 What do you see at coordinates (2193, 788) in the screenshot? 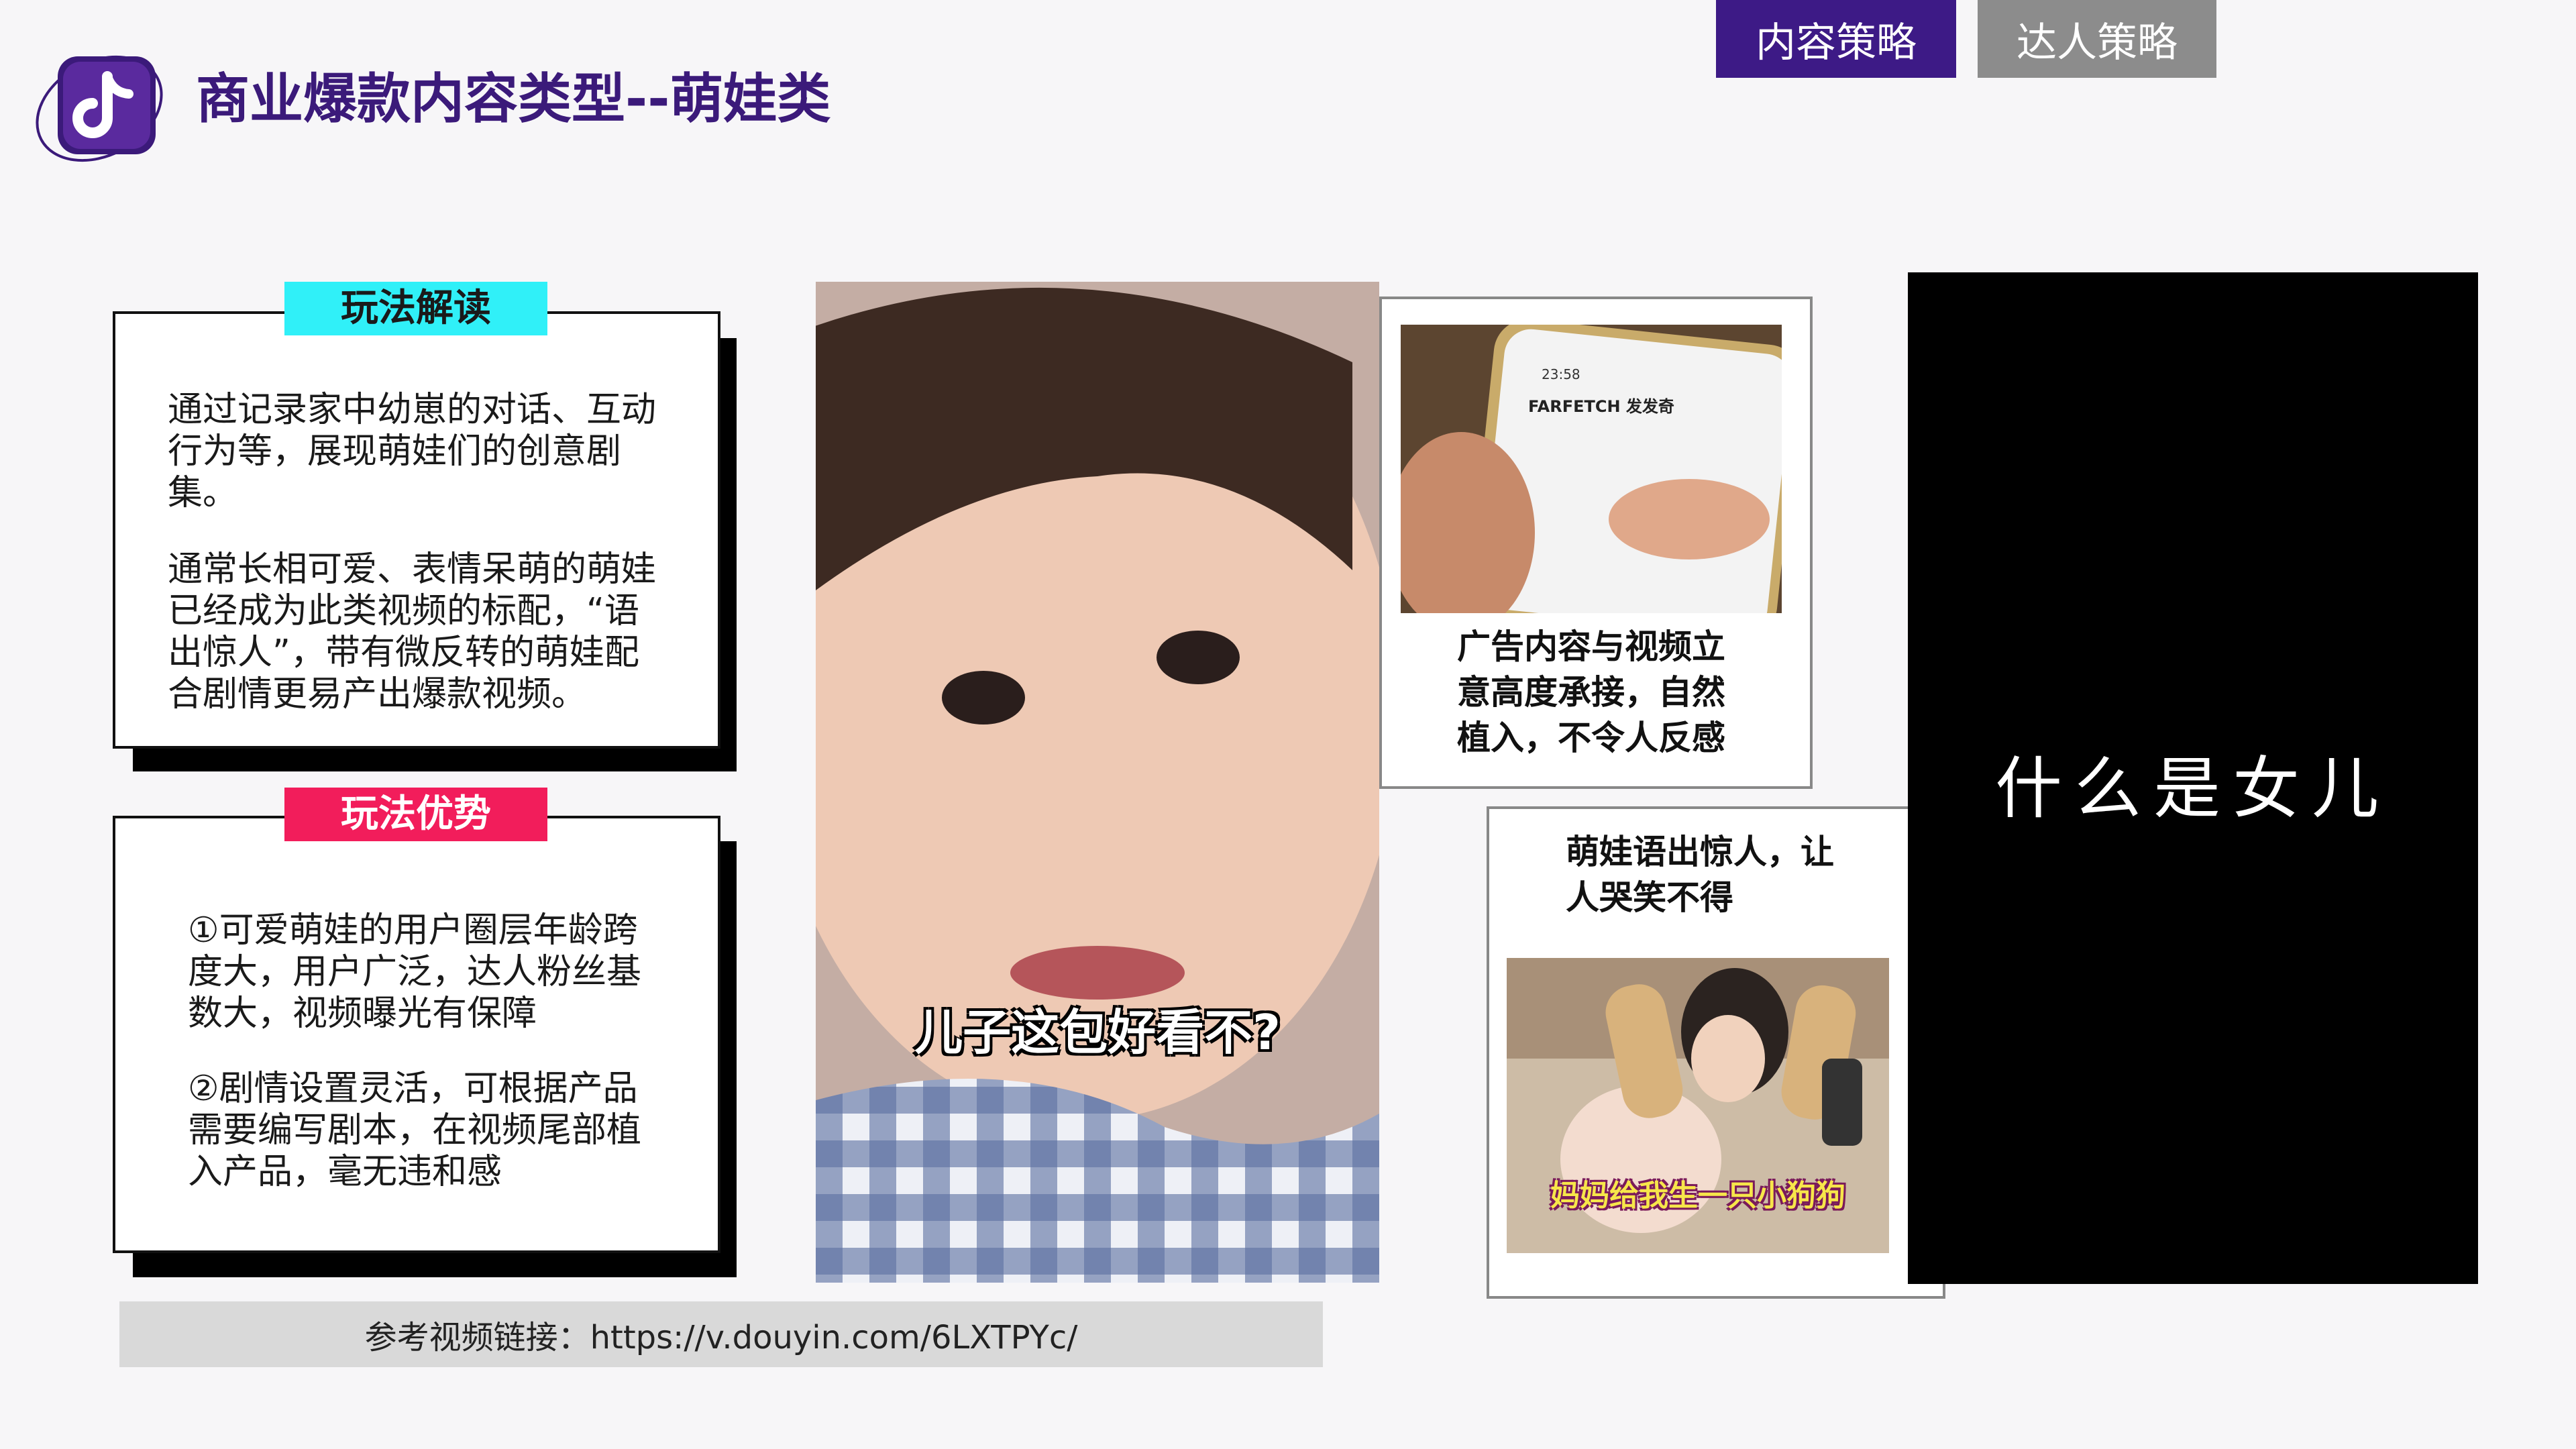
I see `black-panel-text: 什么是女儿` at bounding box center [2193, 788].